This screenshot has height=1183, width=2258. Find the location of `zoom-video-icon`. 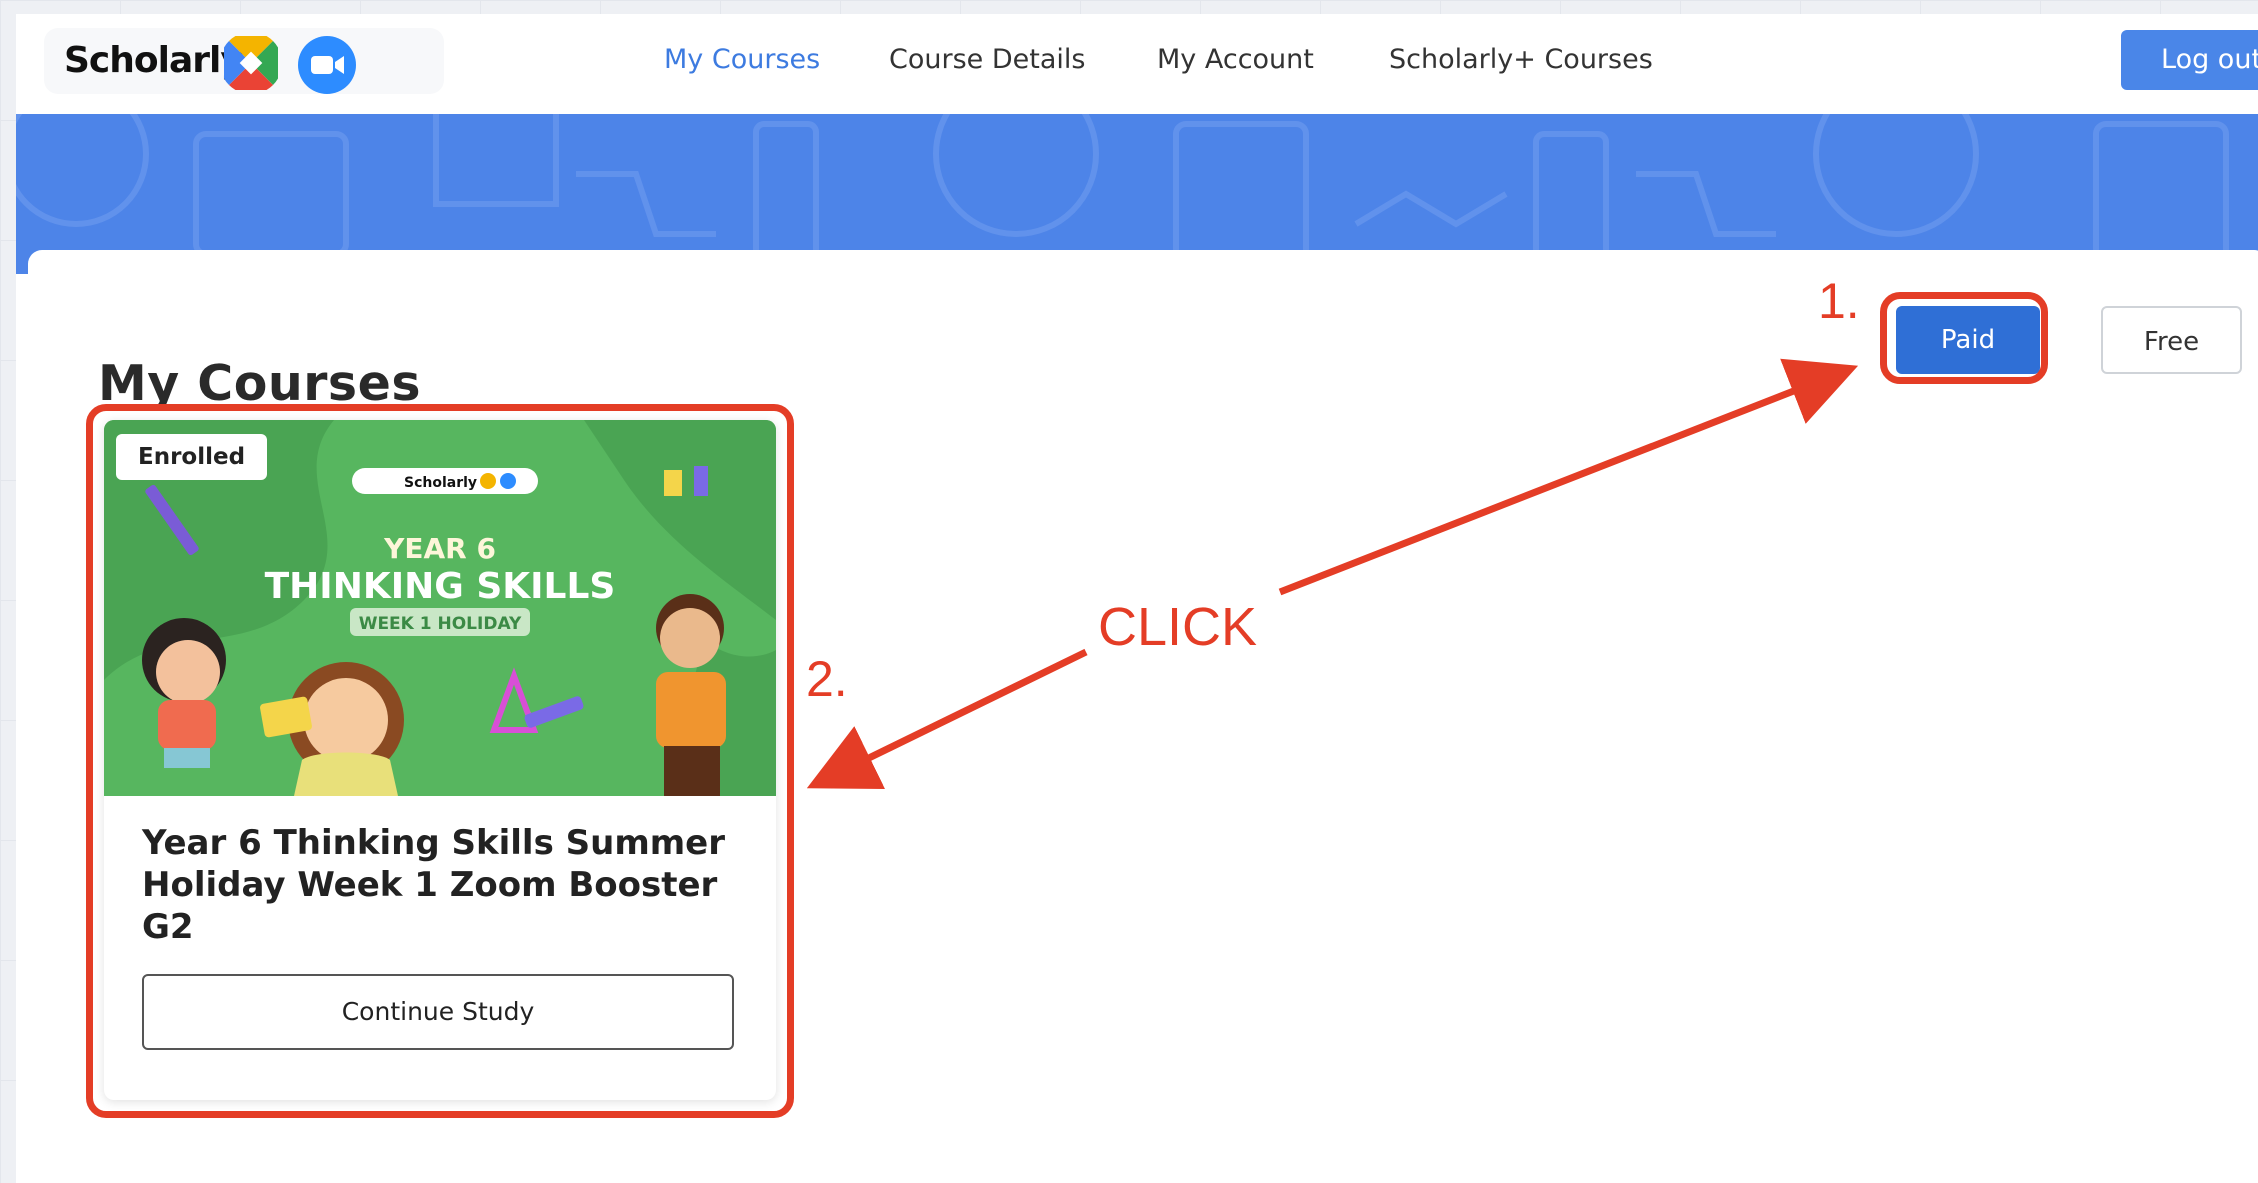

zoom-video-icon is located at coordinates (327, 65).